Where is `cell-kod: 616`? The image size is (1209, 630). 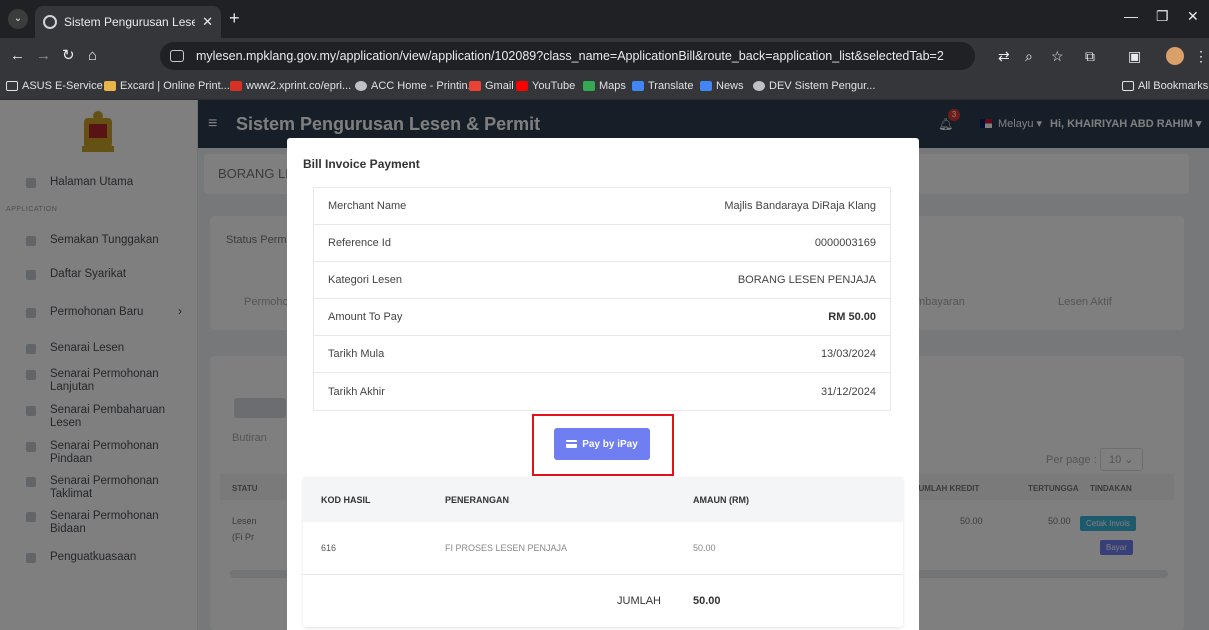
cell-kod: 616 is located at coordinates (329, 548).